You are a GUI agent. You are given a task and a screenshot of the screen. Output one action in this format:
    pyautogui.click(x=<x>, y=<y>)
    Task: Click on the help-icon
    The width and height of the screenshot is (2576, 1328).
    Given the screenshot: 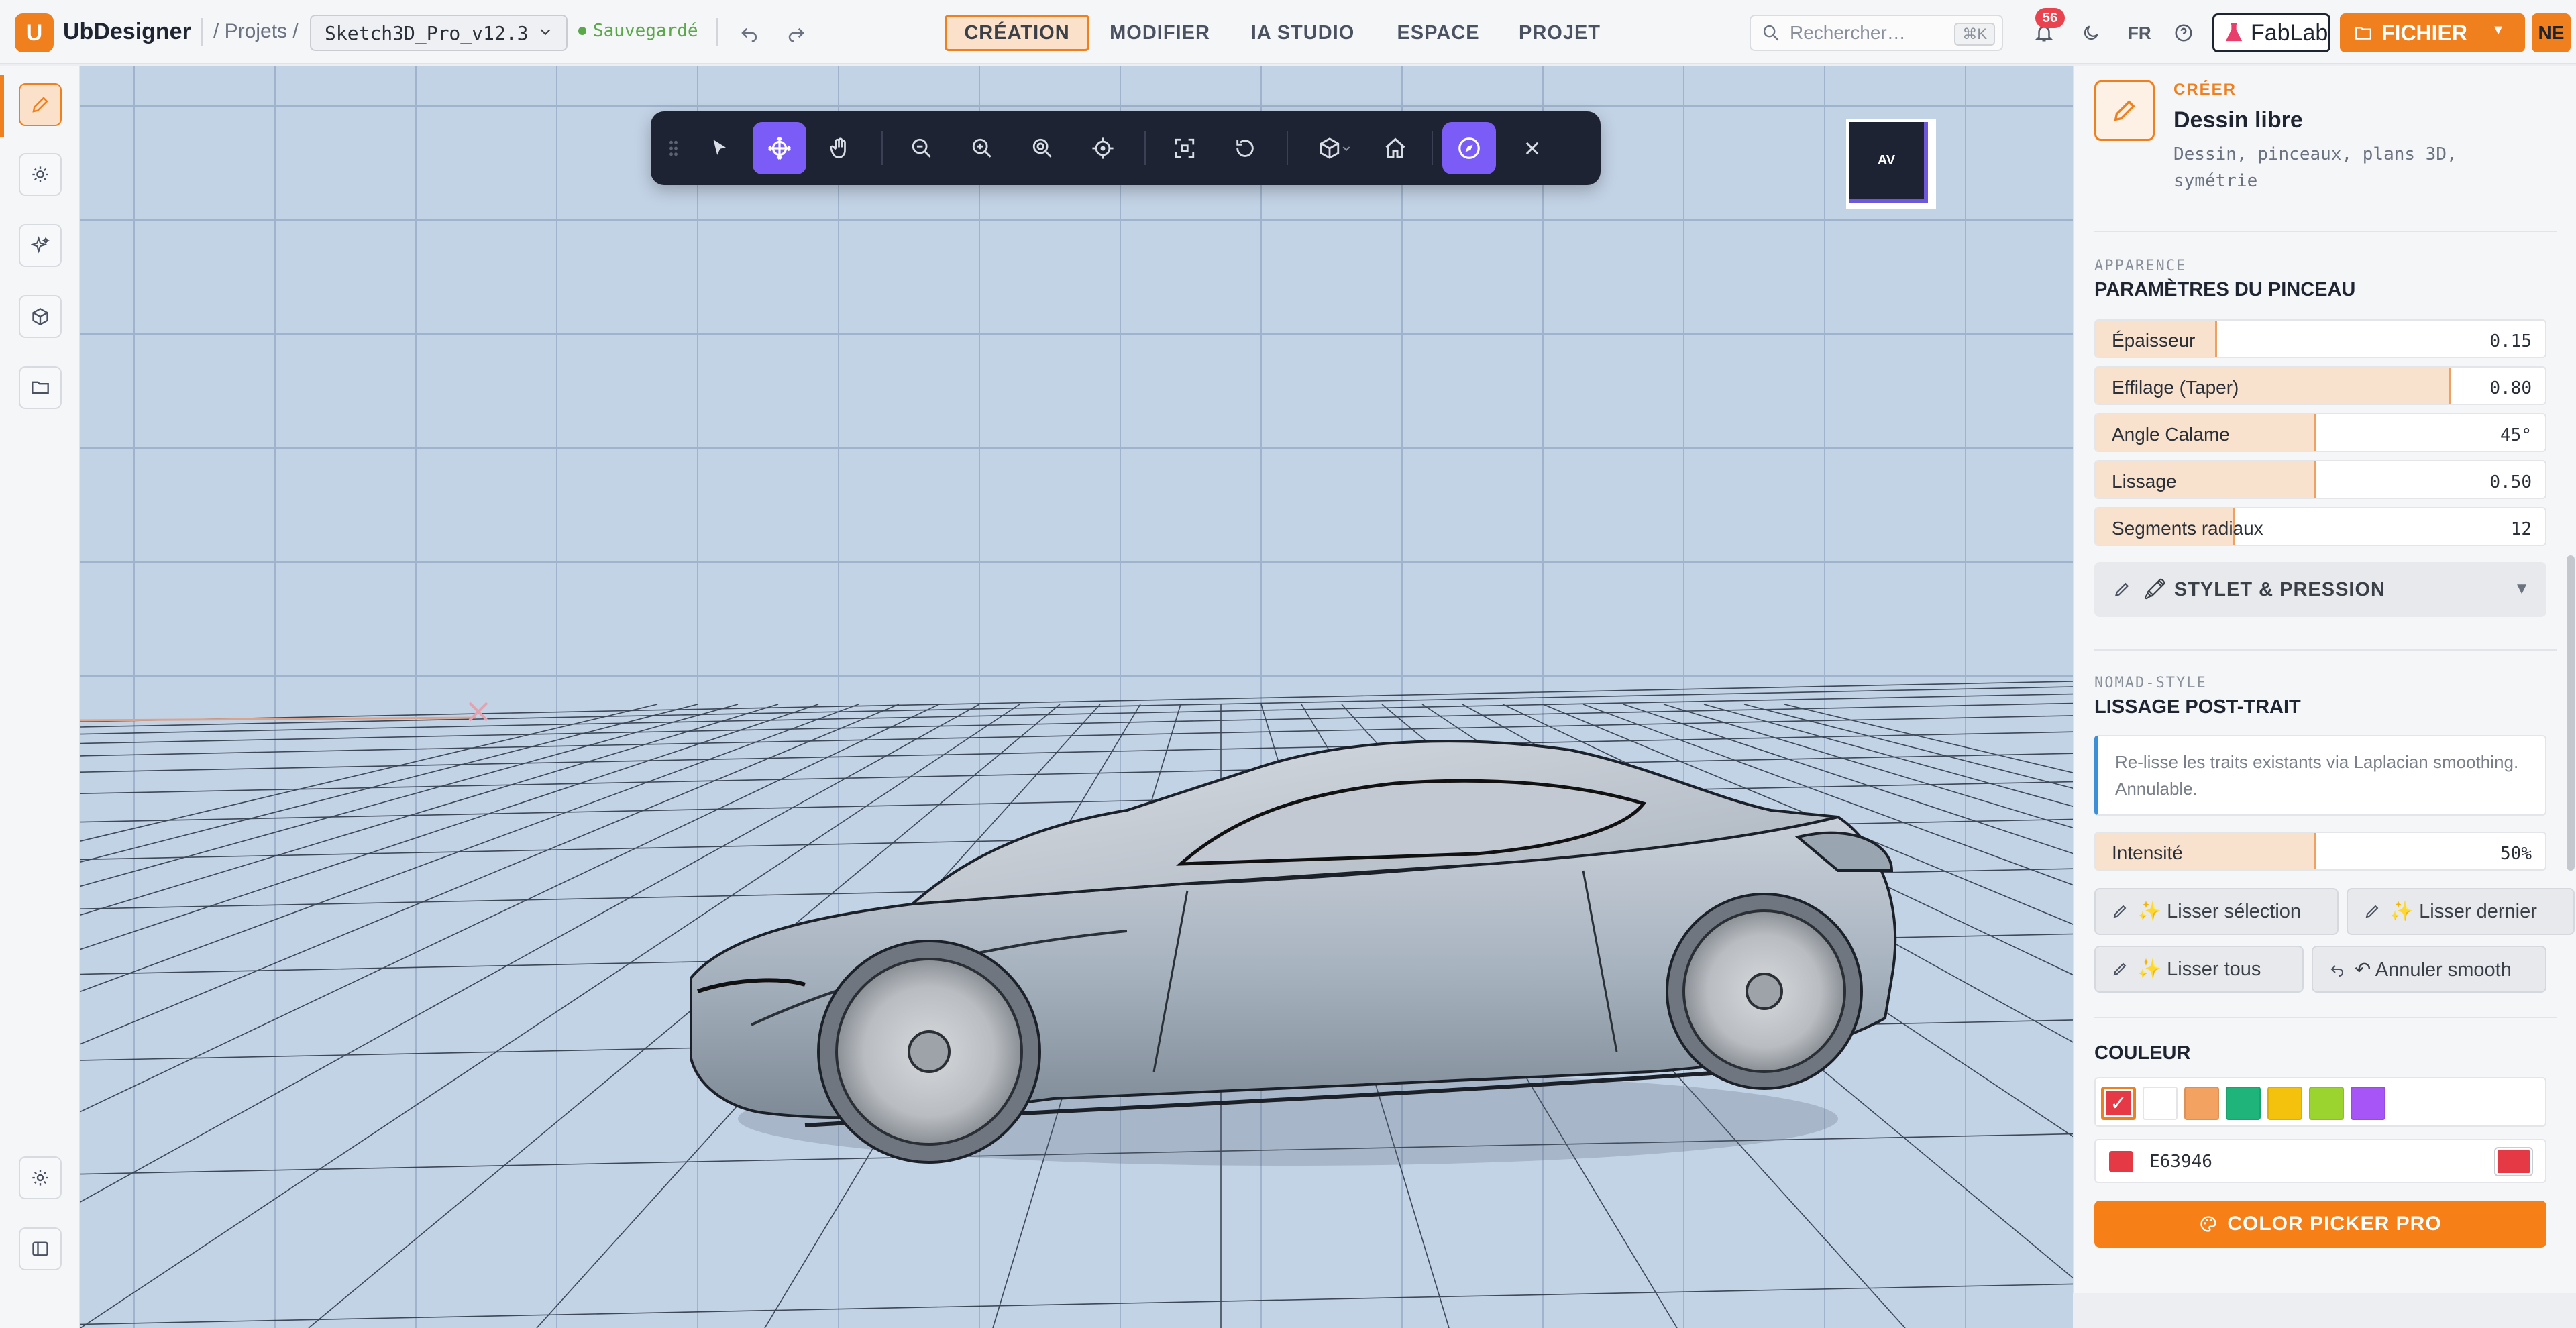 What is the action you would take?
    pyautogui.click(x=2183, y=33)
    